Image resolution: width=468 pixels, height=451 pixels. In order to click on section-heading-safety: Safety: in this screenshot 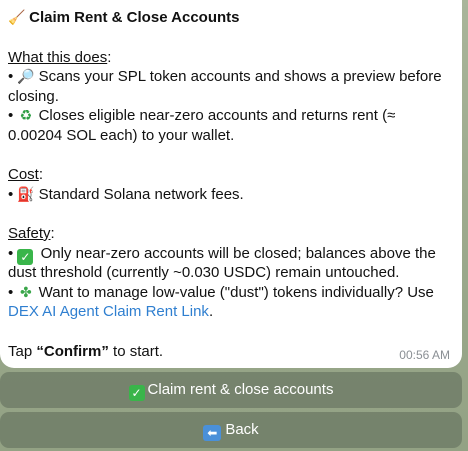, I will do `click(31, 233)`.